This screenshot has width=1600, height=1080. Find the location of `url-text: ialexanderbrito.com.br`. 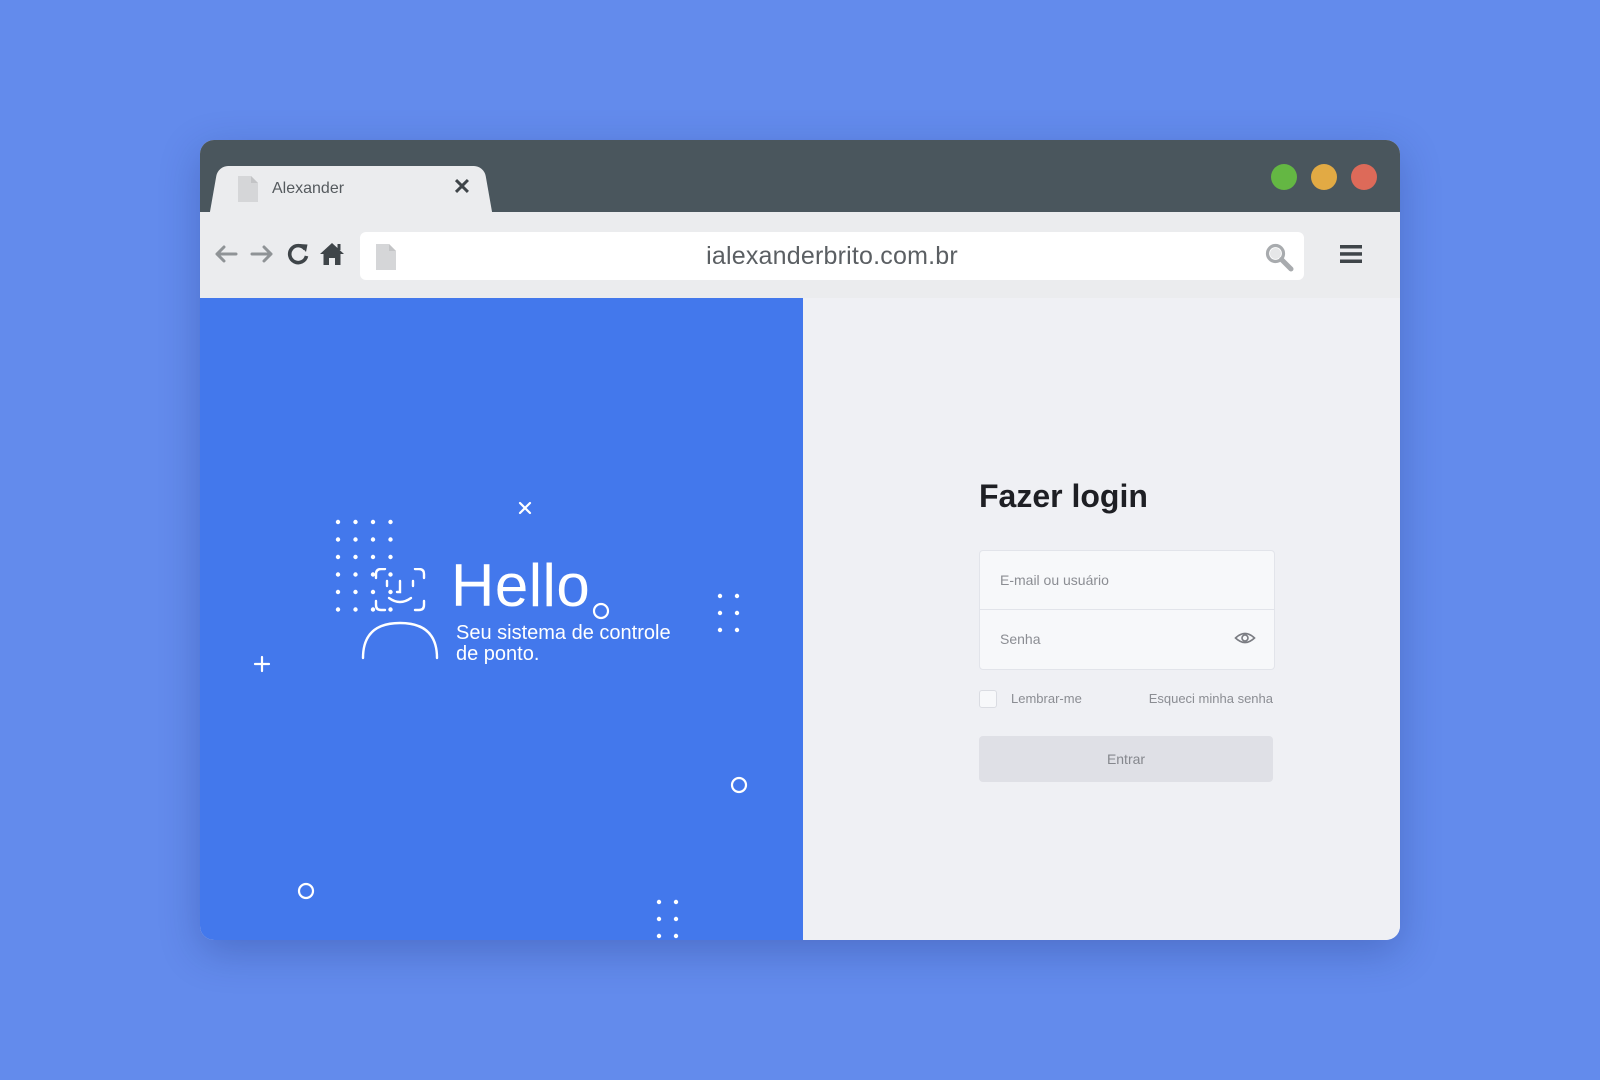

url-text: ialexanderbrito.com.br is located at coordinates (832, 256).